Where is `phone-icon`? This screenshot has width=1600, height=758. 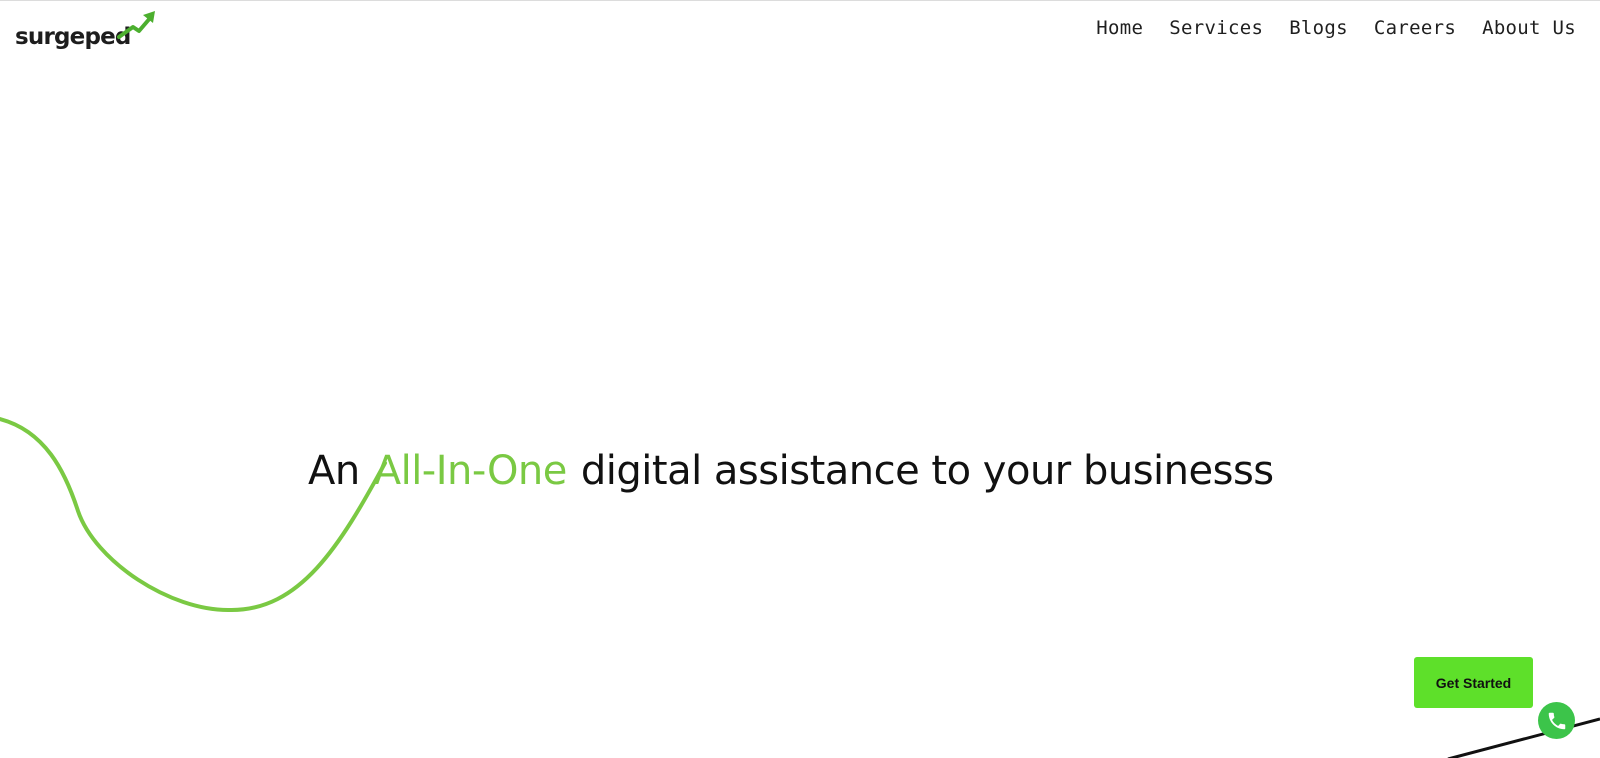
phone-icon is located at coordinates (1556, 720).